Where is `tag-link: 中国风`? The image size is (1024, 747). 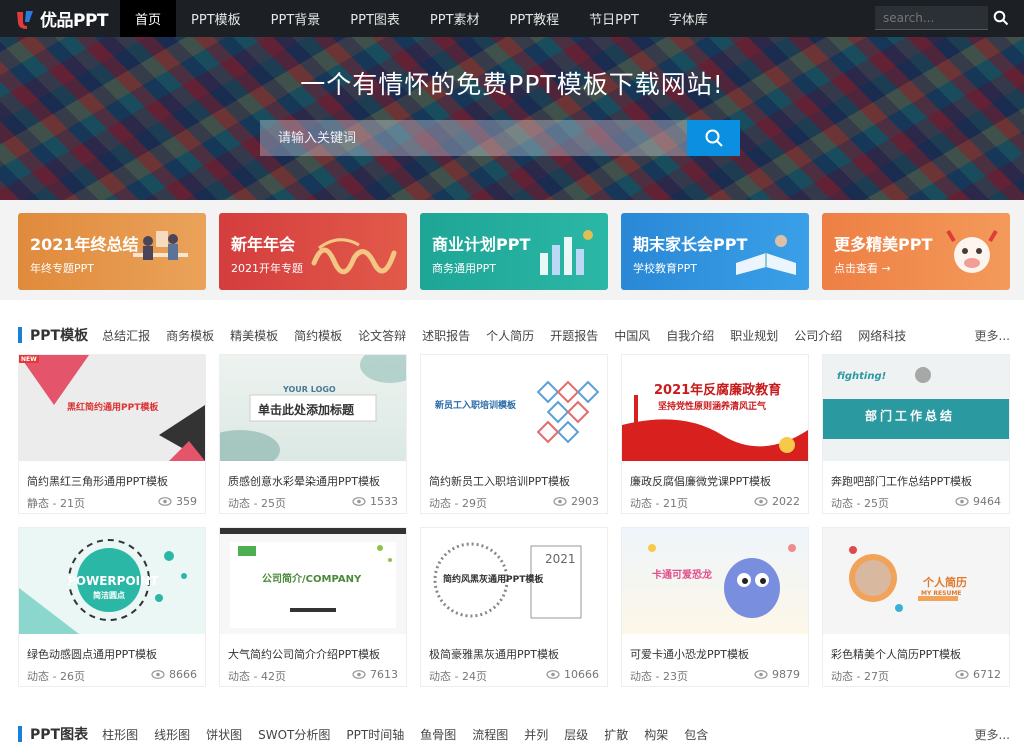 tag-link: 中国风 is located at coordinates (632, 335).